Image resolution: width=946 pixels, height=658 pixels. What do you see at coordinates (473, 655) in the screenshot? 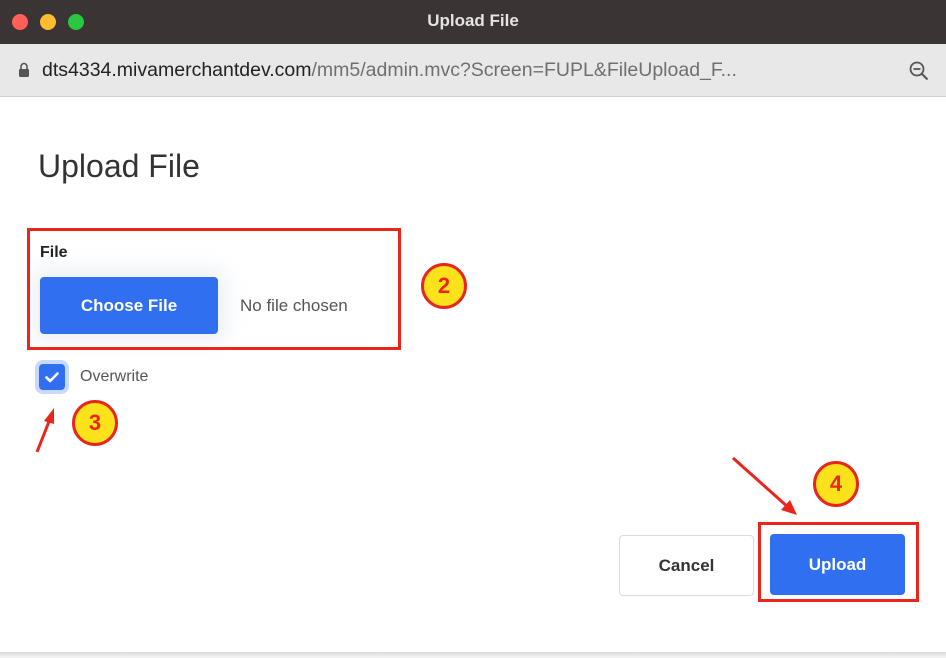
I see `window-bottom-edge` at bounding box center [473, 655].